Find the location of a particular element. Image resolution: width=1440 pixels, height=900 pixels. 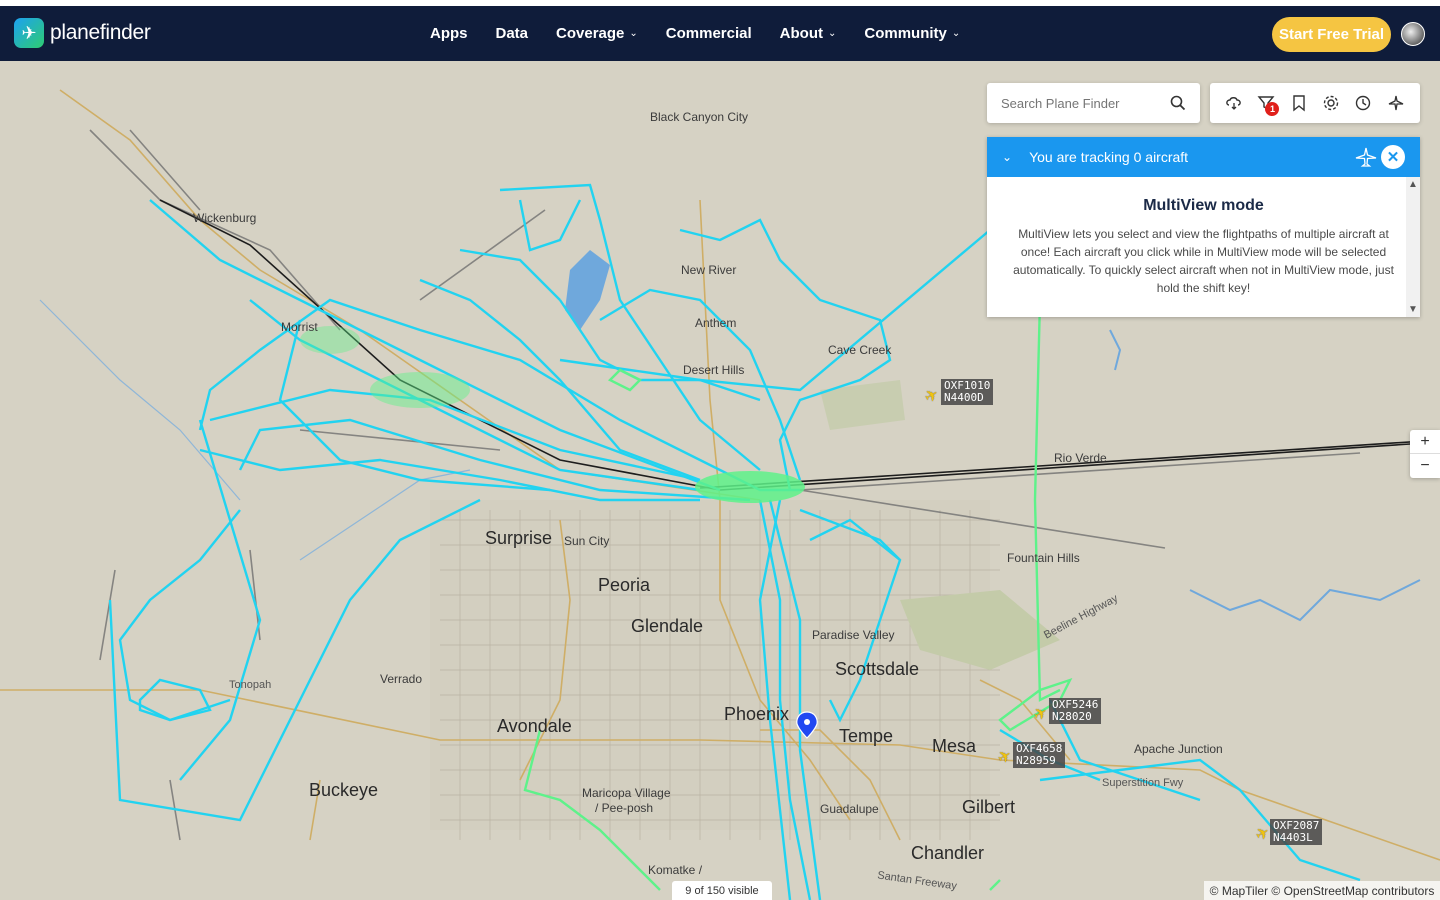

start-free-trial-button: Start Free Trial is located at coordinates (1331, 34).